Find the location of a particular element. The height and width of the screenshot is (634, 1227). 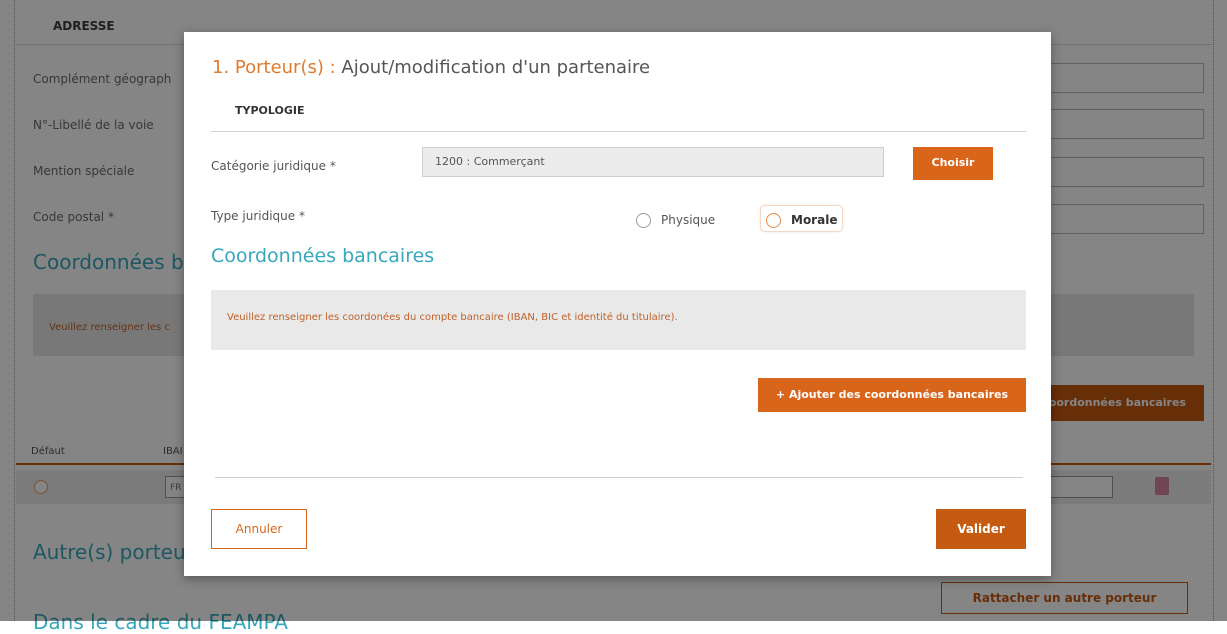

category-input: 1200 : Commerçant is located at coordinates (653, 162).